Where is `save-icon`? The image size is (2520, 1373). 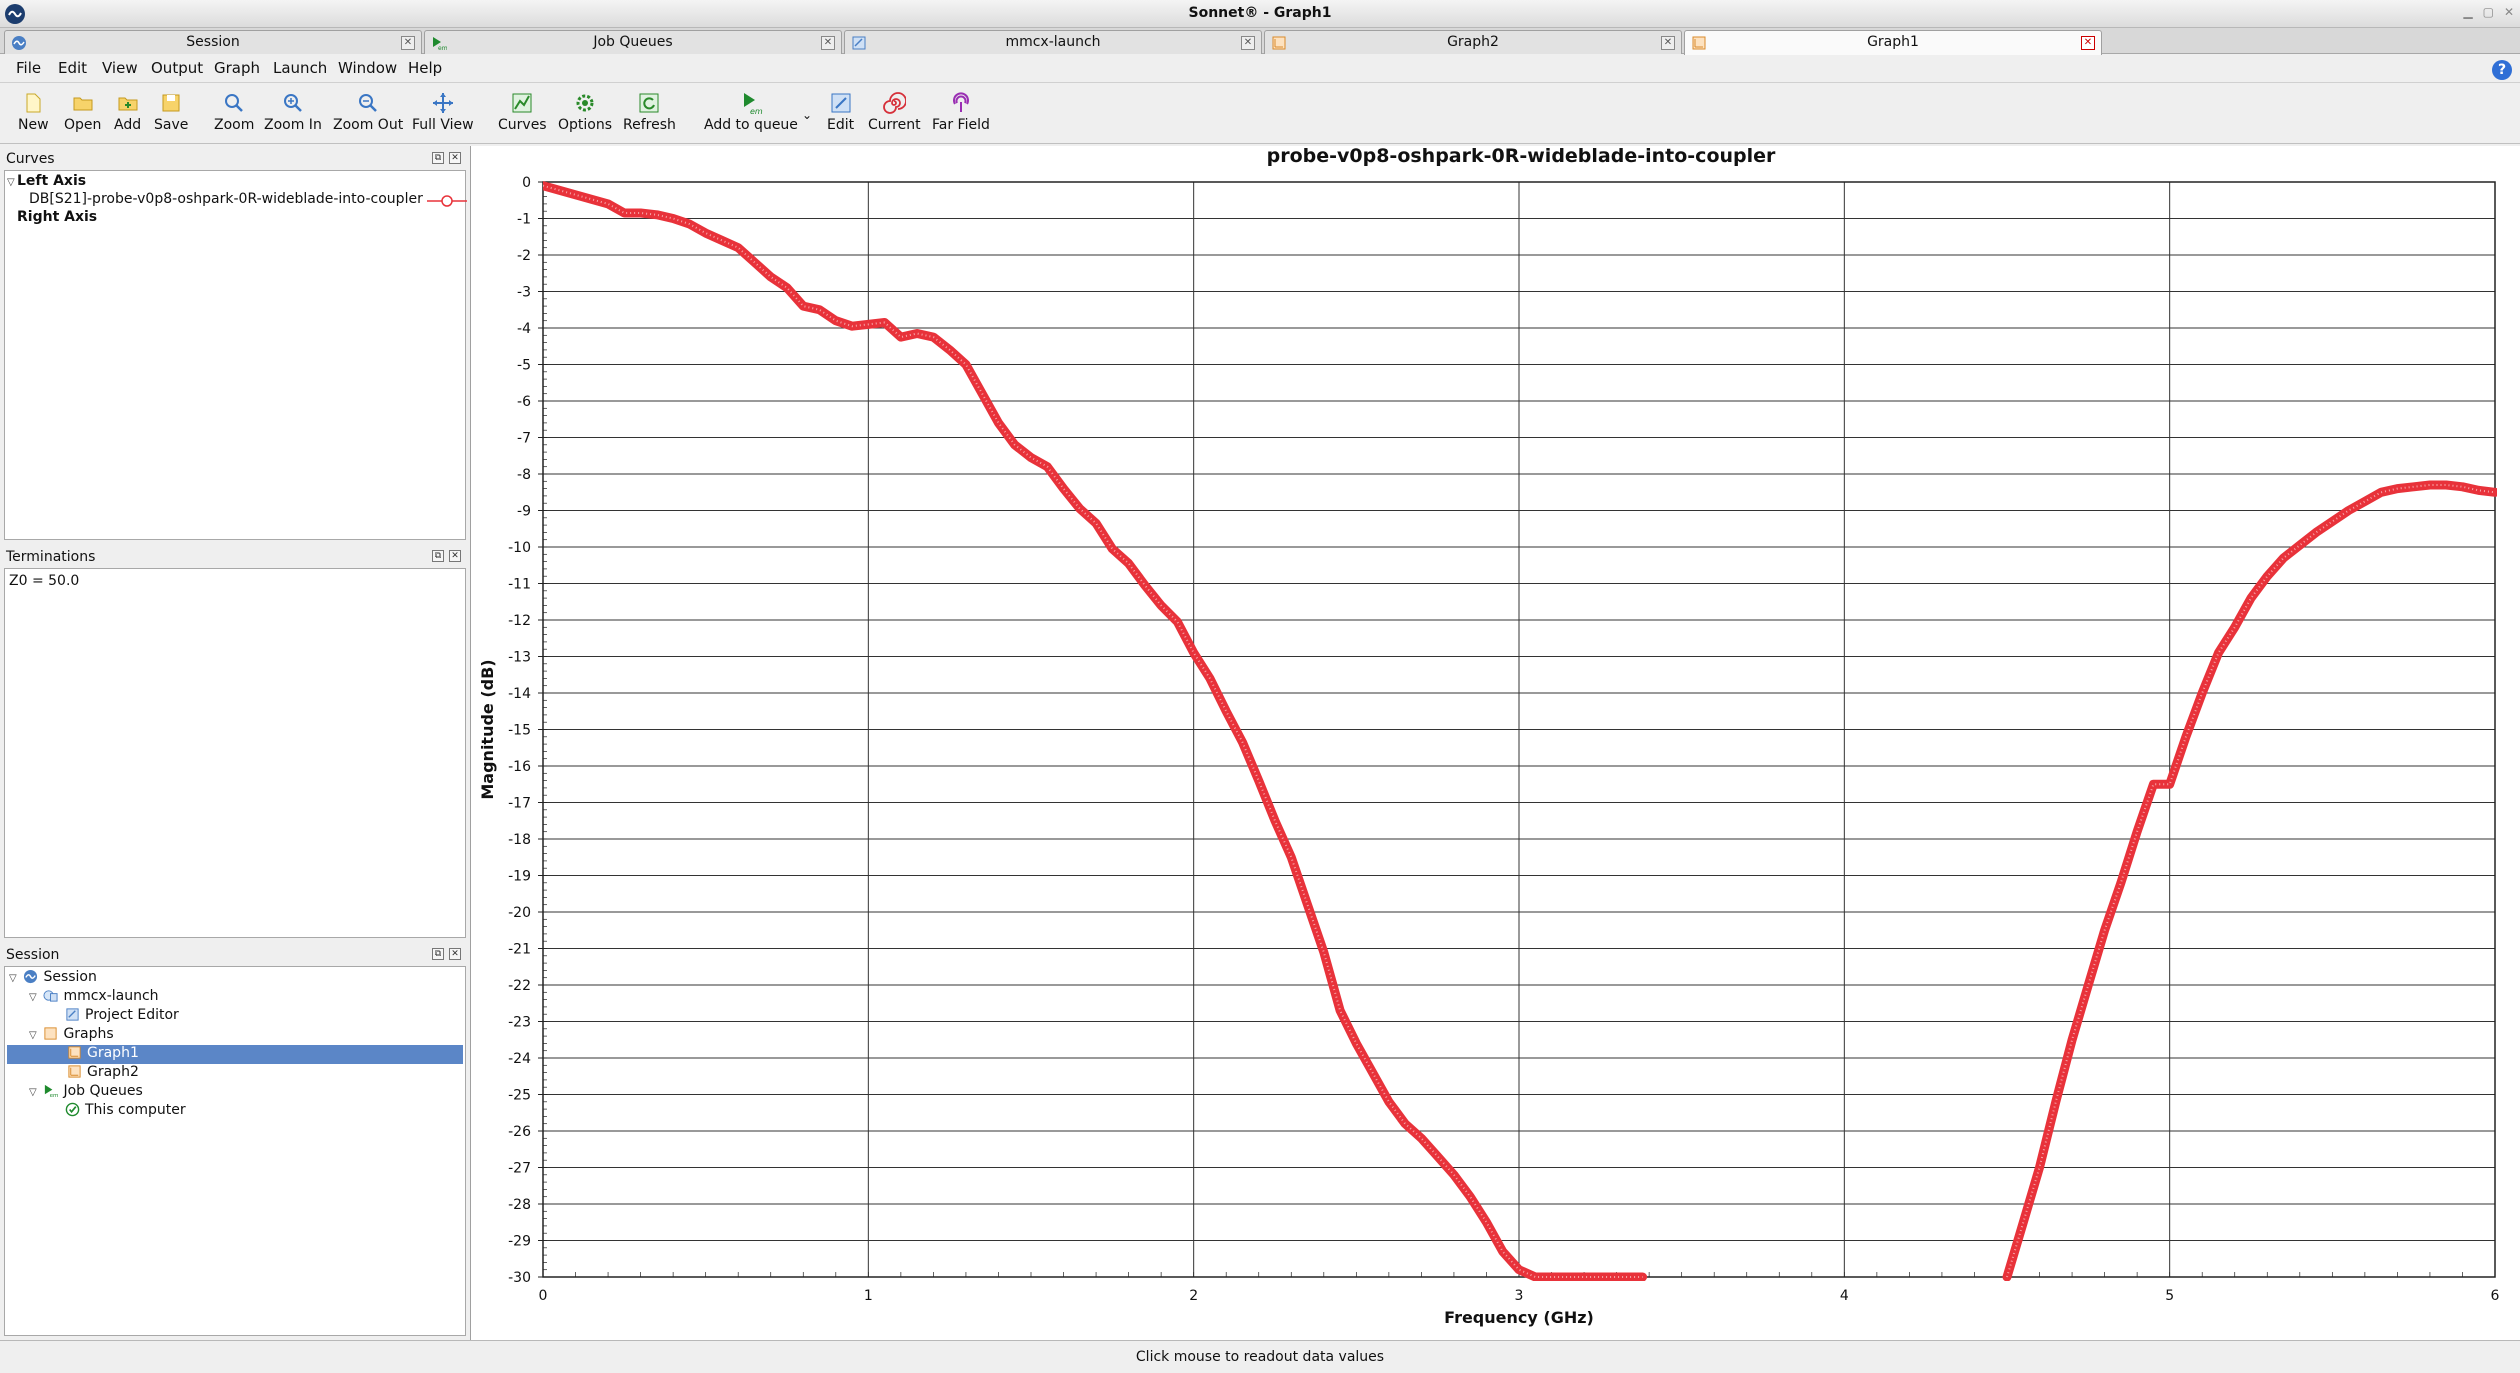 save-icon is located at coordinates (171, 103).